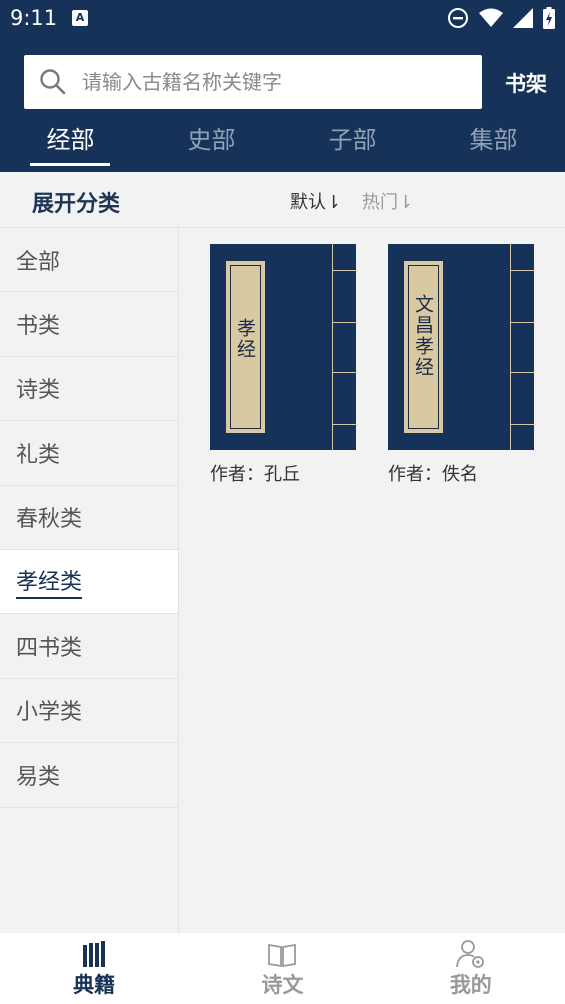 This screenshot has height=1004, width=565. I want to click on sidebar-item-all: 全部, so click(89, 260).